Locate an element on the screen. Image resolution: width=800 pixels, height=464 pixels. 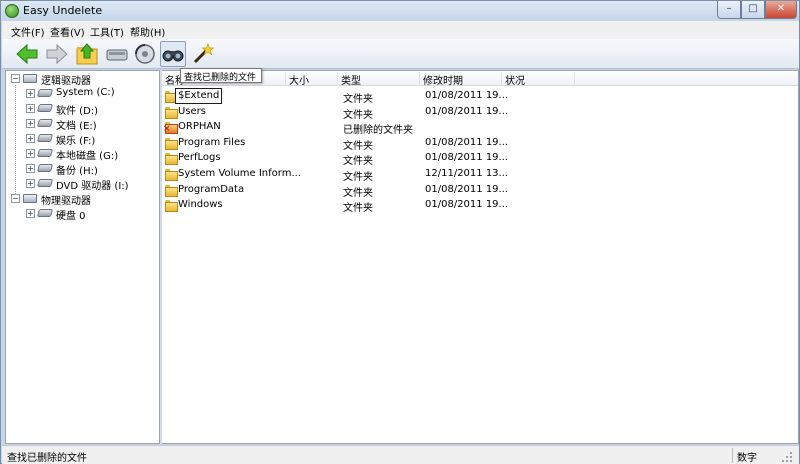
title-bar: Easy Undelete – □ ✕ is located at coordinates (400, 11).